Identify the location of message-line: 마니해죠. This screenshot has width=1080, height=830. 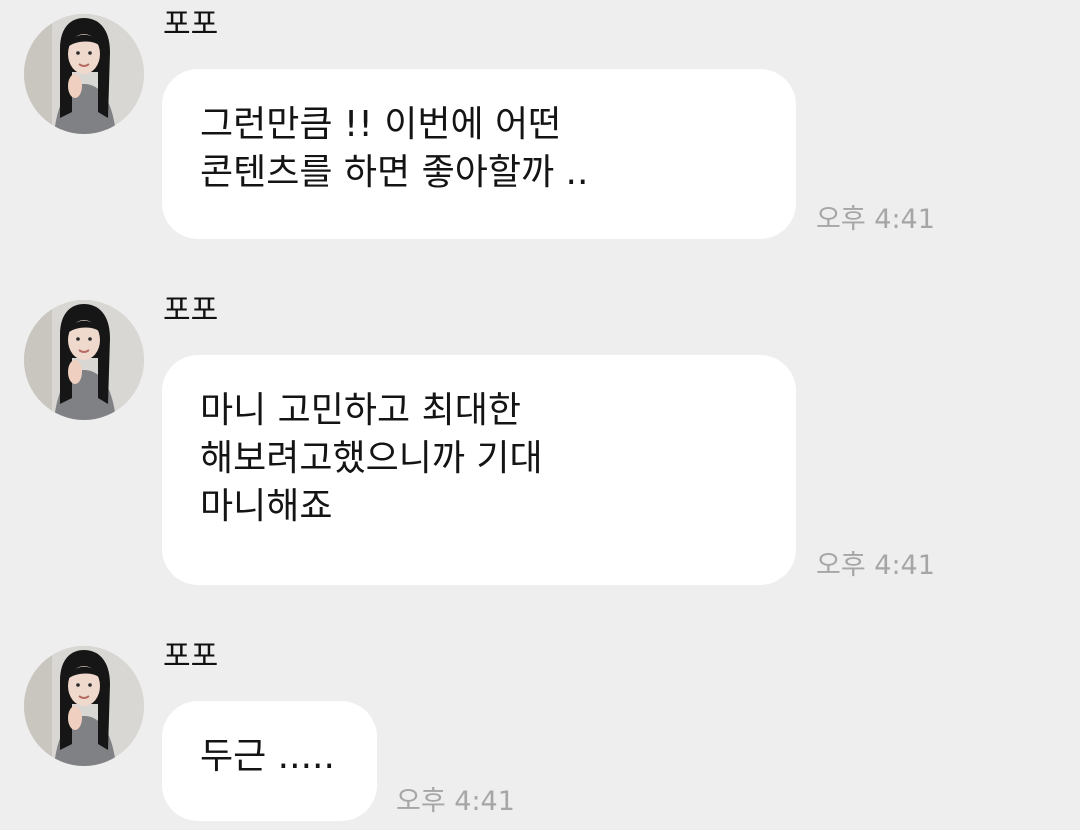
(266, 506).